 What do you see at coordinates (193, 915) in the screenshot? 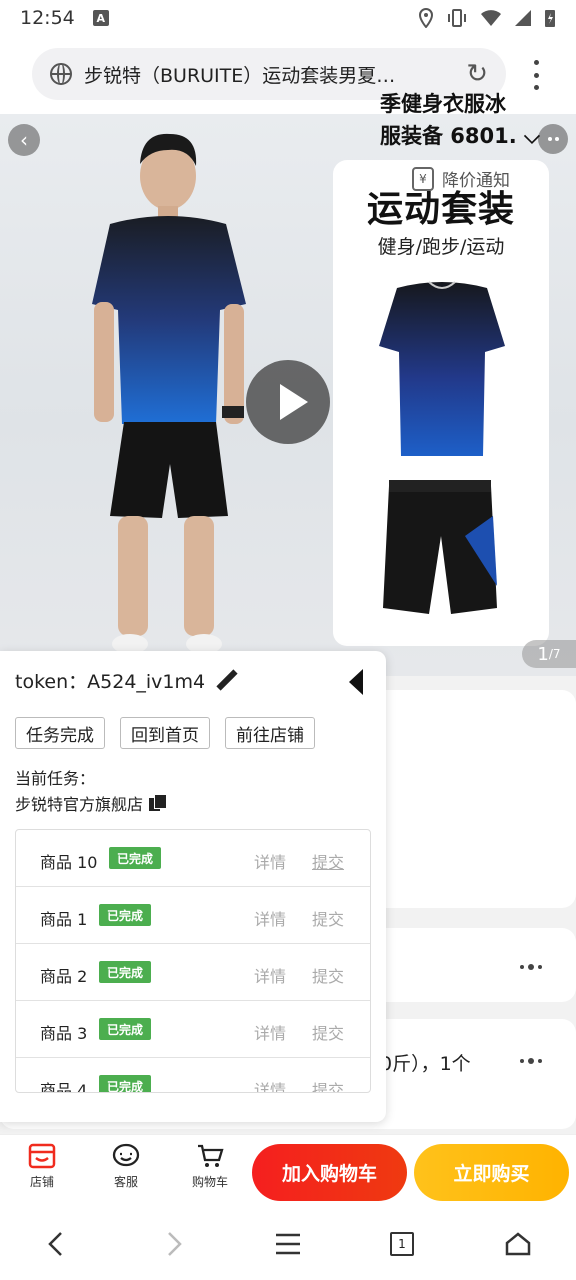
I see `list-item: 商品 1 已完成 详情 提交` at bounding box center [193, 915].